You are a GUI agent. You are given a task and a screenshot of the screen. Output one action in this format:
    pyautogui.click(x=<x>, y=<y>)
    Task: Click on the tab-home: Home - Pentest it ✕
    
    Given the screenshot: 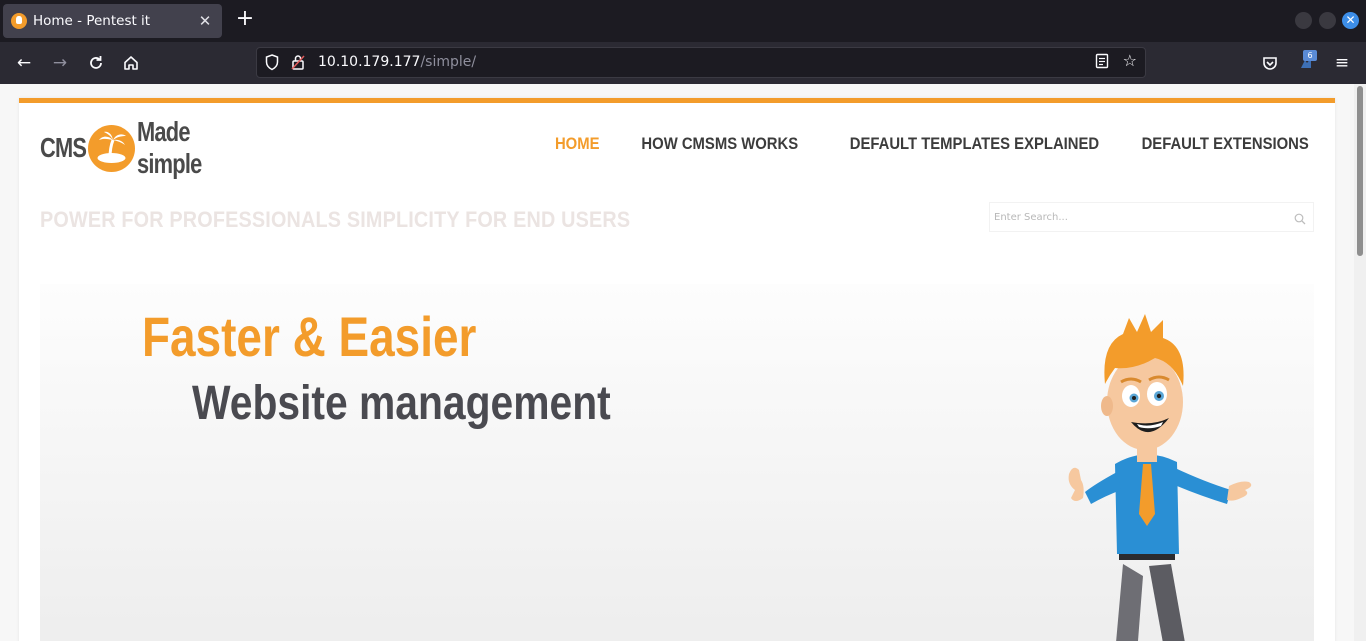 What is the action you would take?
    pyautogui.click(x=112, y=21)
    